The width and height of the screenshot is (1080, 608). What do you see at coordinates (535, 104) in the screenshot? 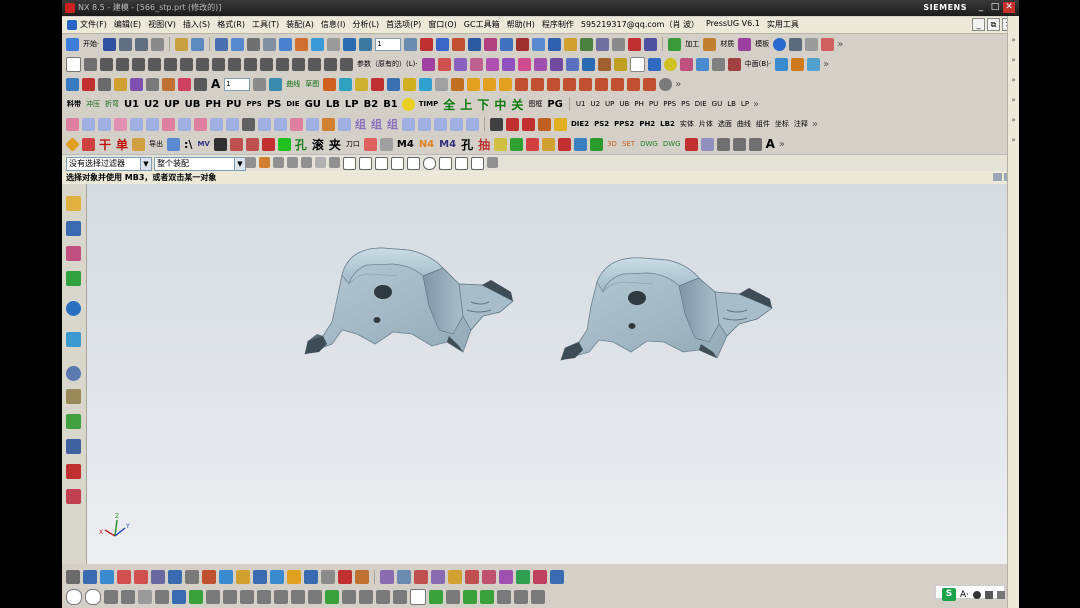
I see `frame-button: 图框` at bounding box center [535, 104].